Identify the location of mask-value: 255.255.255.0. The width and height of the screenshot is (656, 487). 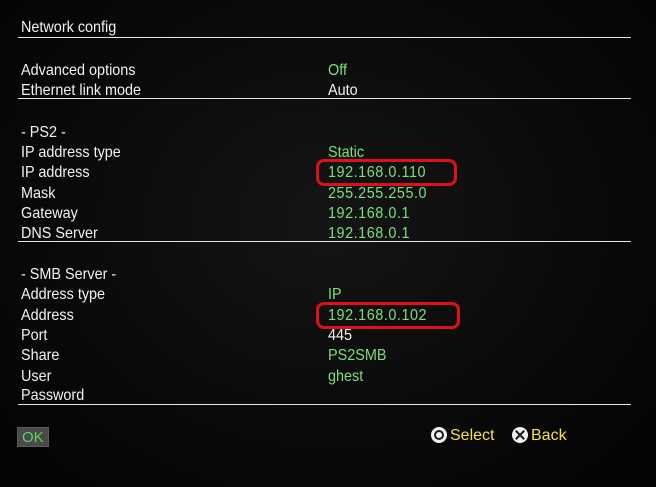
(377, 194).